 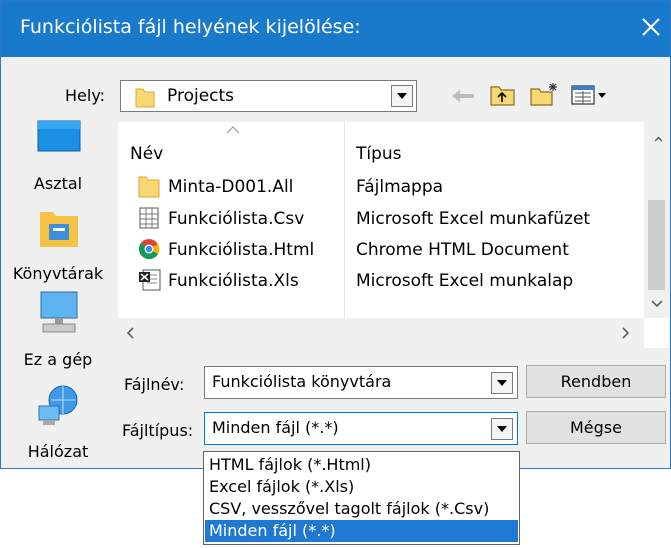 I want to click on ok-button: Rendben, so click(x=596, y=381).